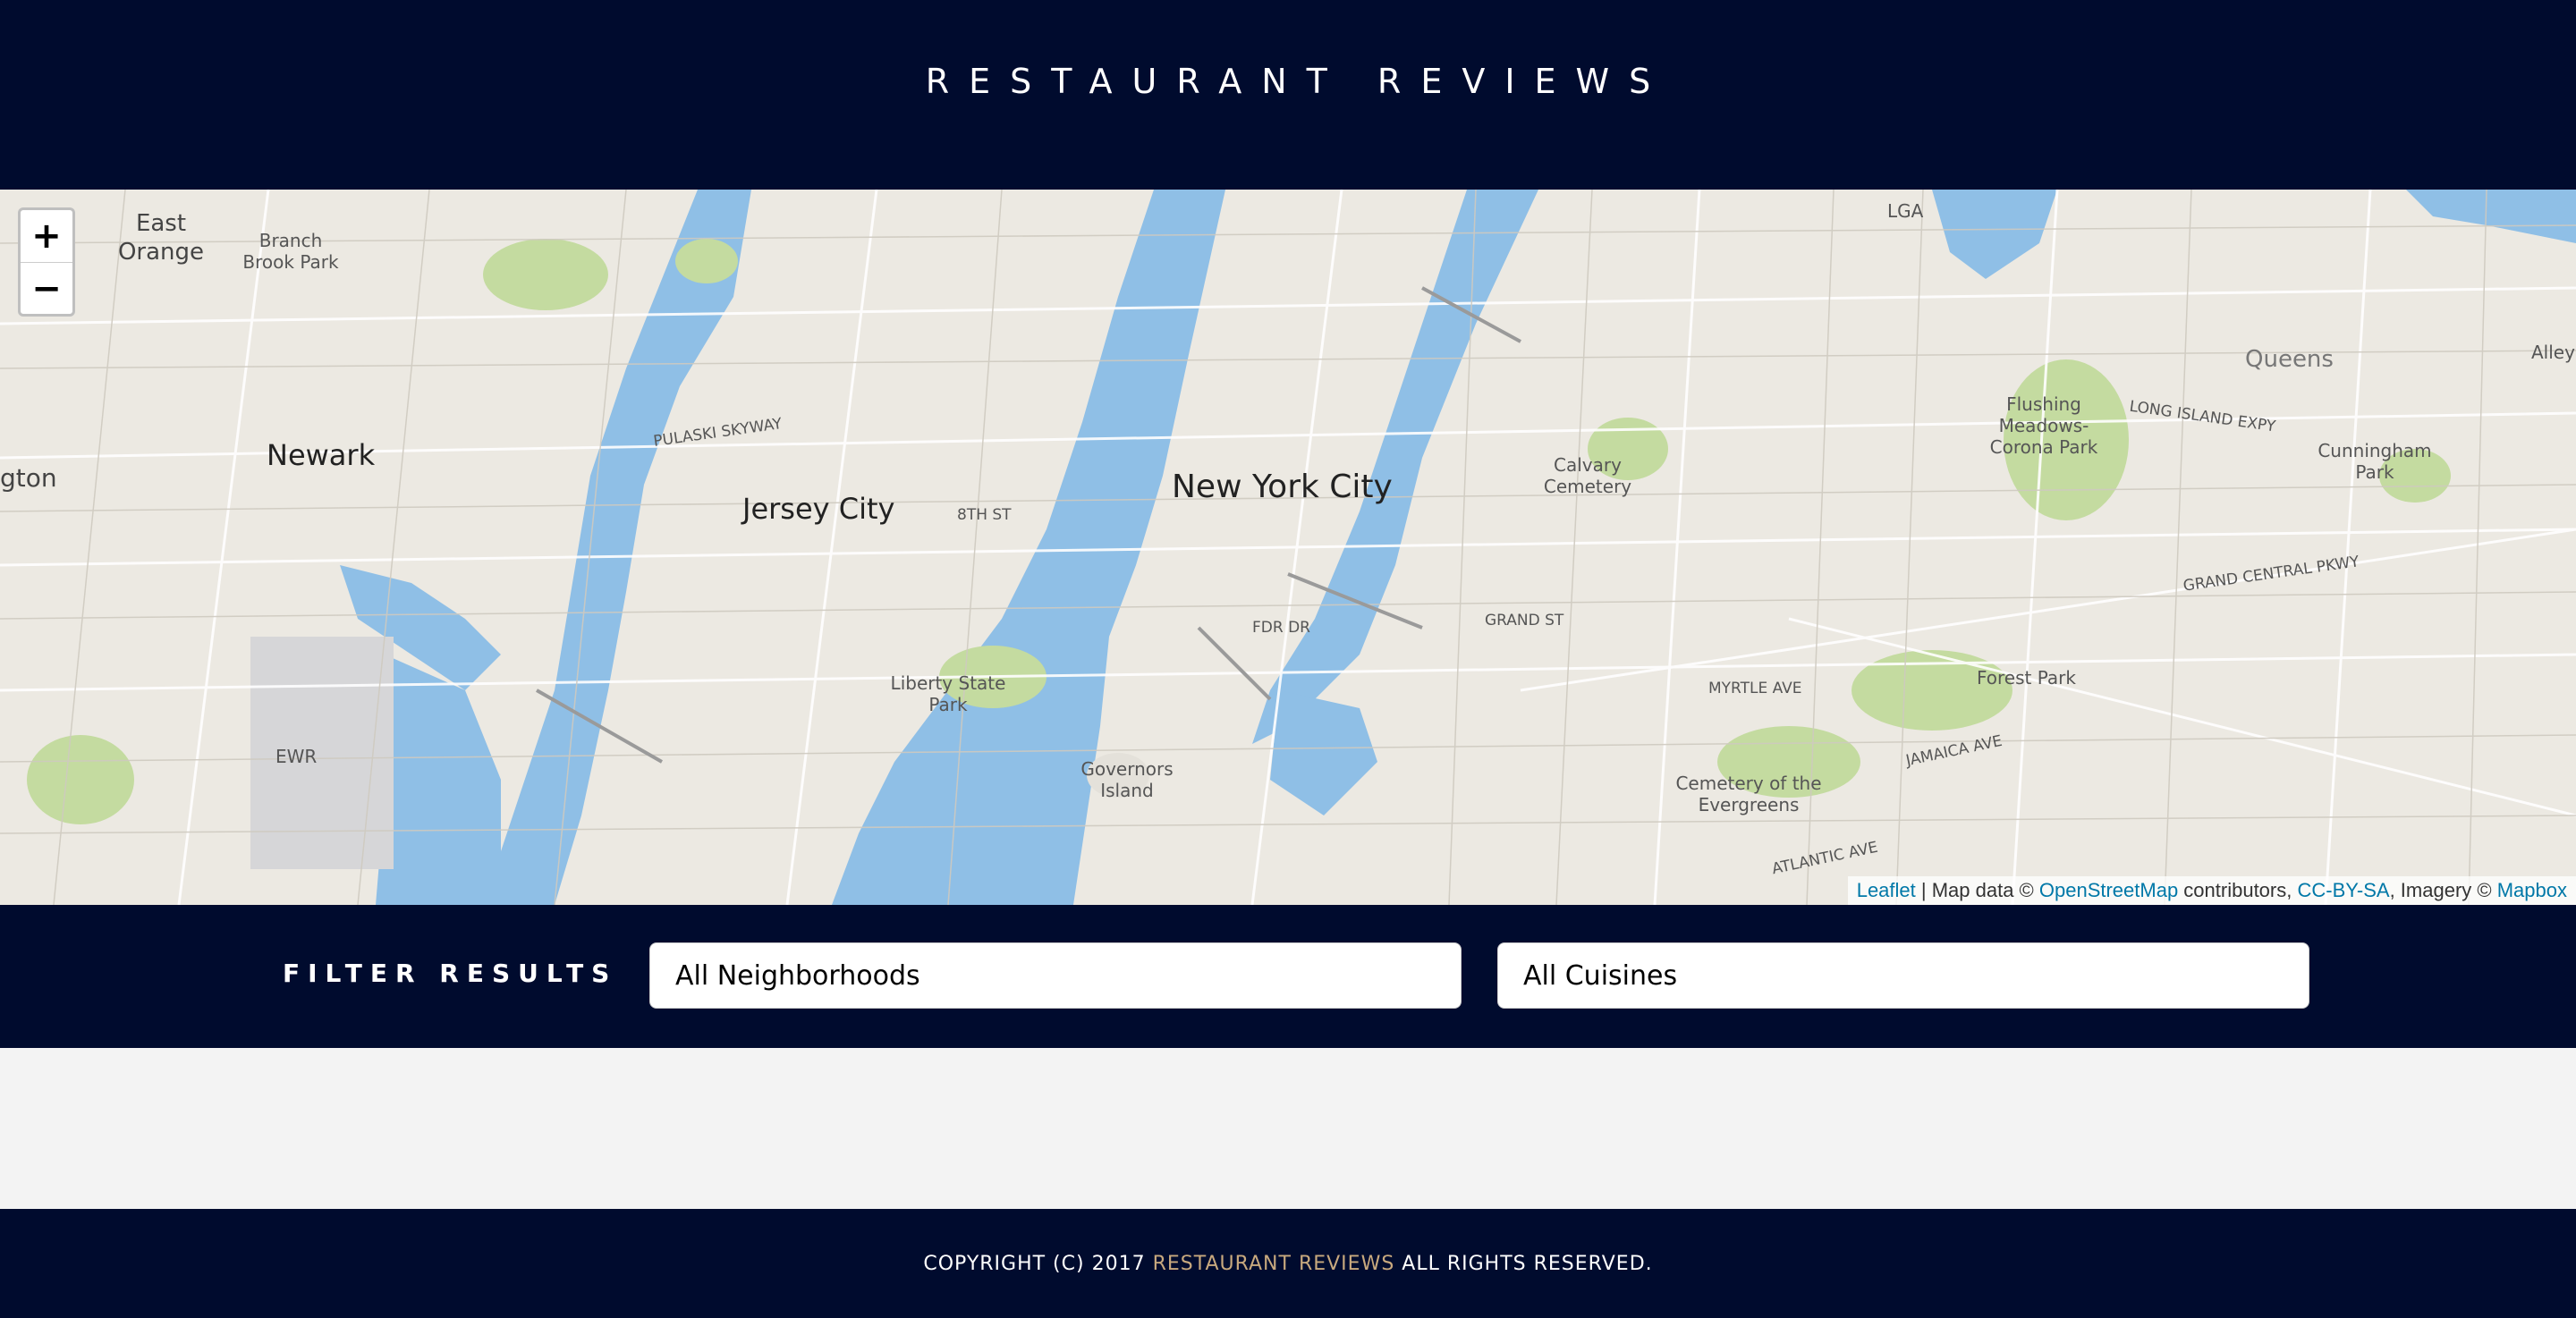  I want to click on attribution-text-3: , Imagery ©, so click(2443, 890).